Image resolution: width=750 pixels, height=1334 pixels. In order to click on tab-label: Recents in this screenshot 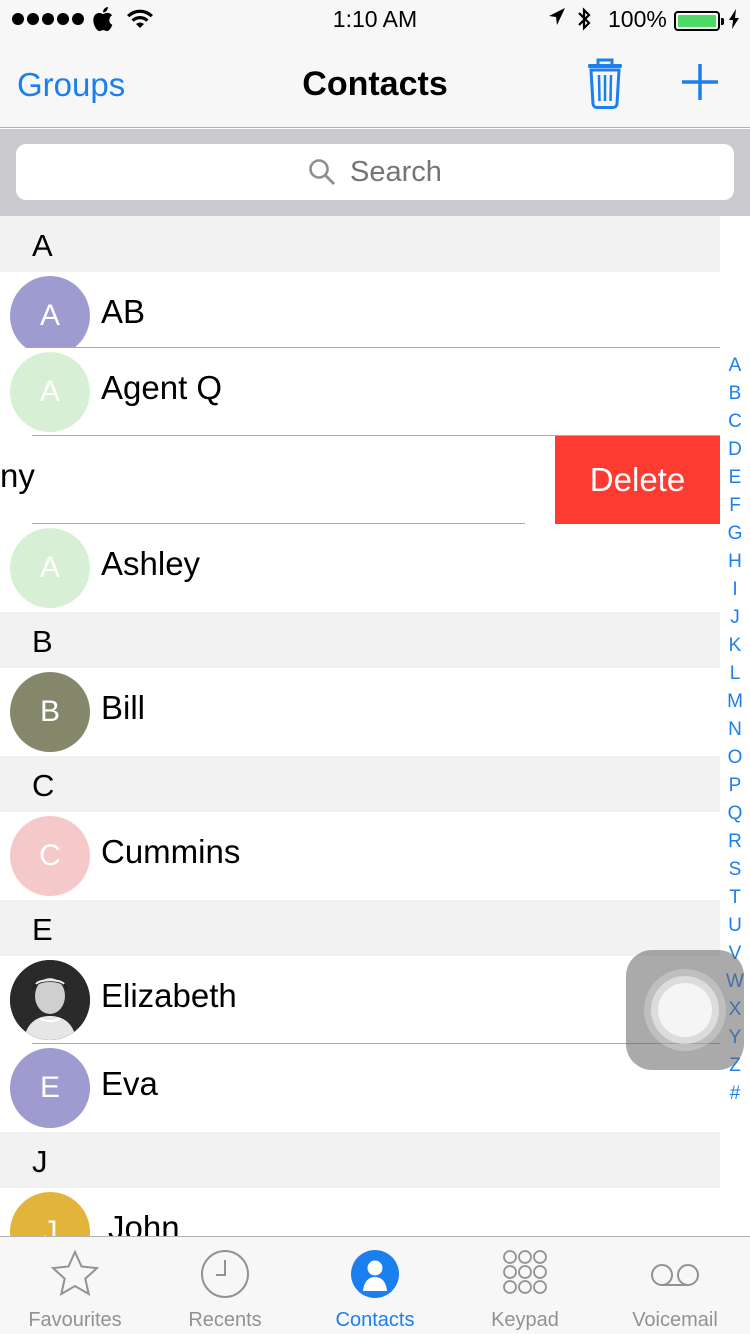, I will do `click(225, 1320)`.